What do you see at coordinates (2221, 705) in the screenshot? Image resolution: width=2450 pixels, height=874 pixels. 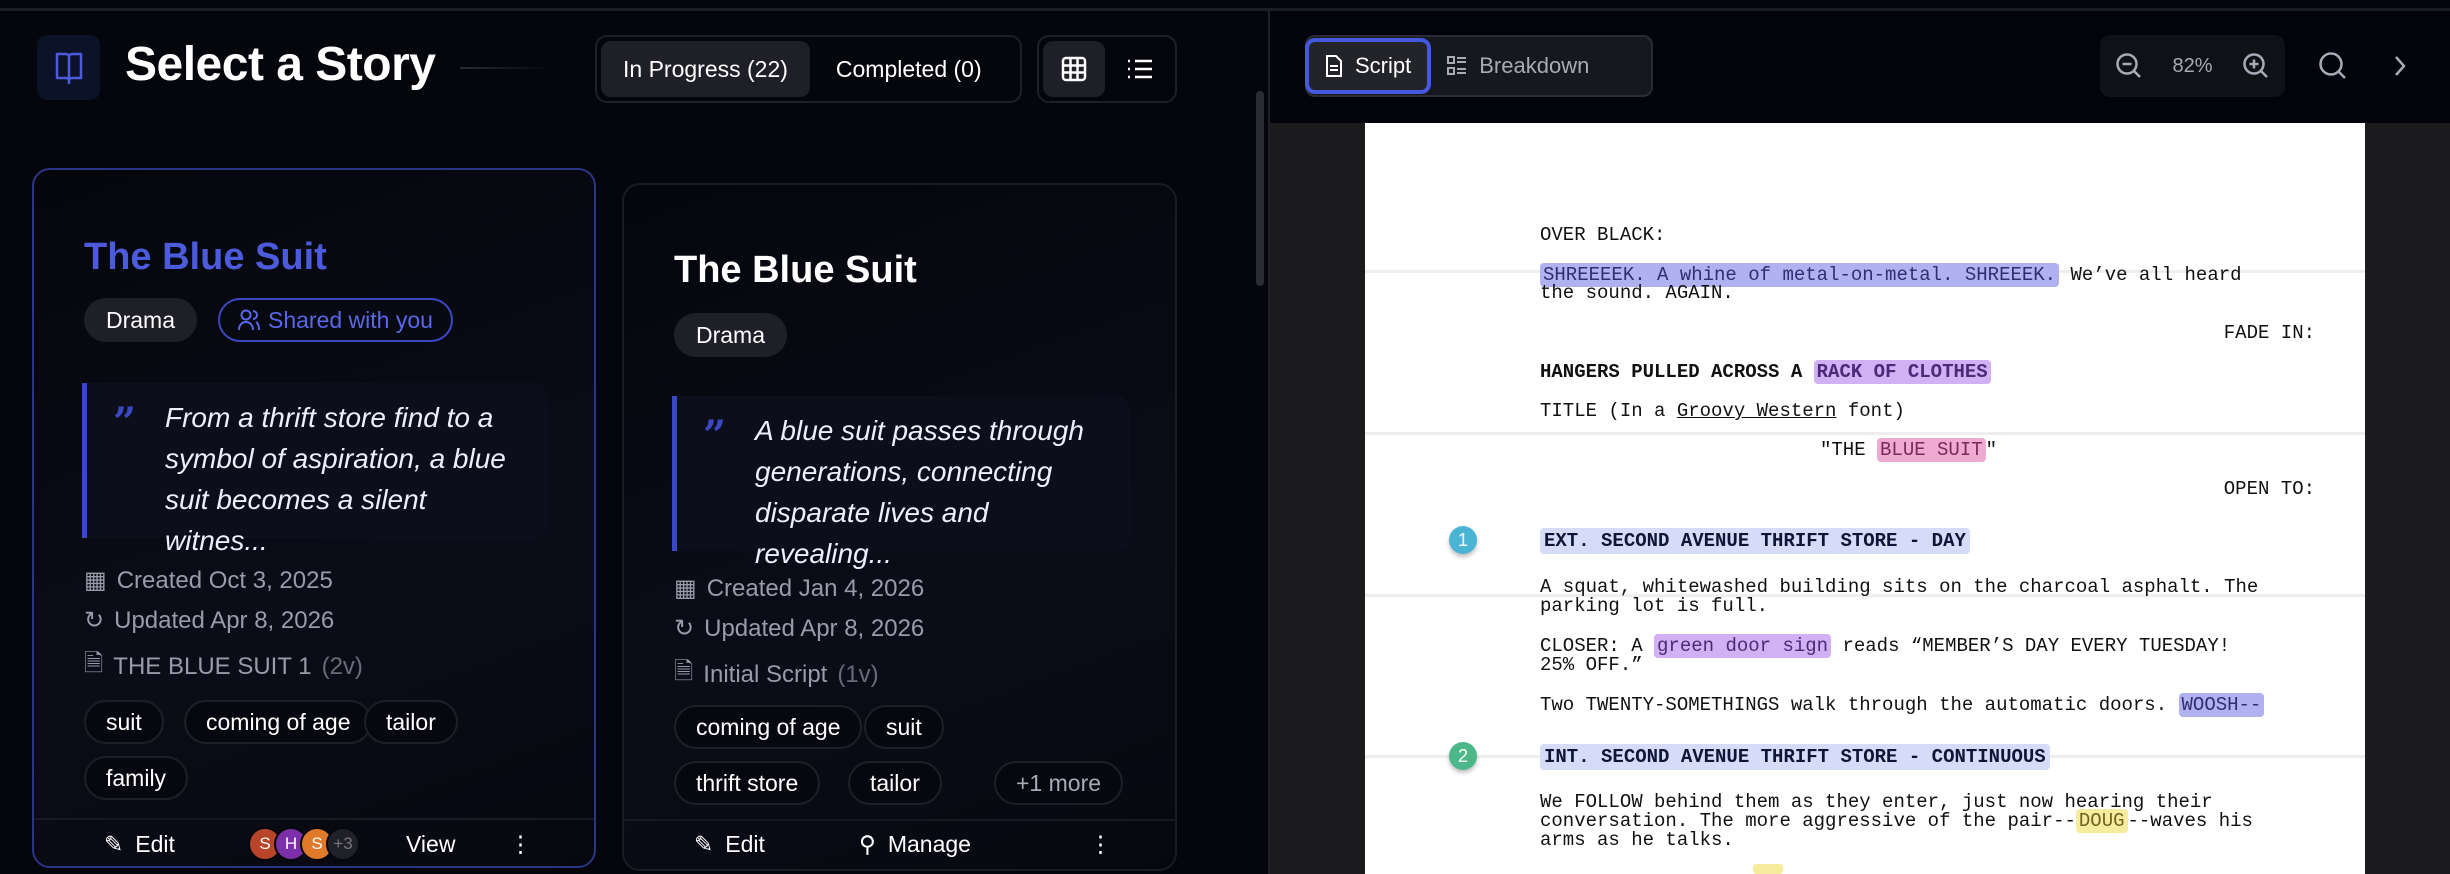 I see `sound-highlight: WOOSH--` at bounding box center [2221, 705].